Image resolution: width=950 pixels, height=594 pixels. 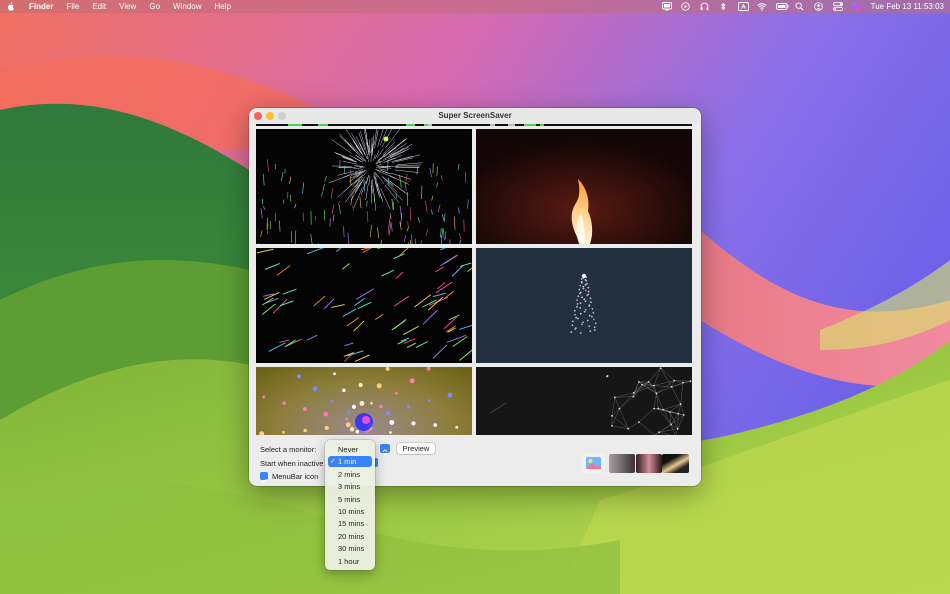 I want to click on menu-edit: Edit, so click(x=99, y=6).